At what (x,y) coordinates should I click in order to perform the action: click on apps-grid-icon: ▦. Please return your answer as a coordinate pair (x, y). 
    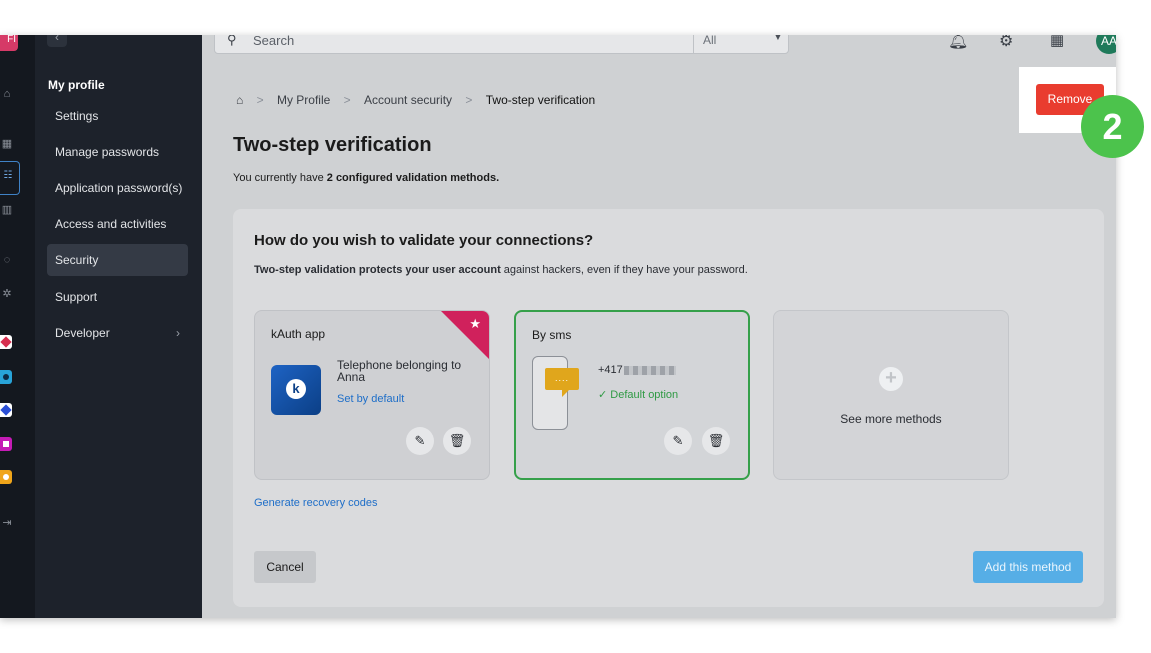
    Looking at the image, I should click on (1057, 42).